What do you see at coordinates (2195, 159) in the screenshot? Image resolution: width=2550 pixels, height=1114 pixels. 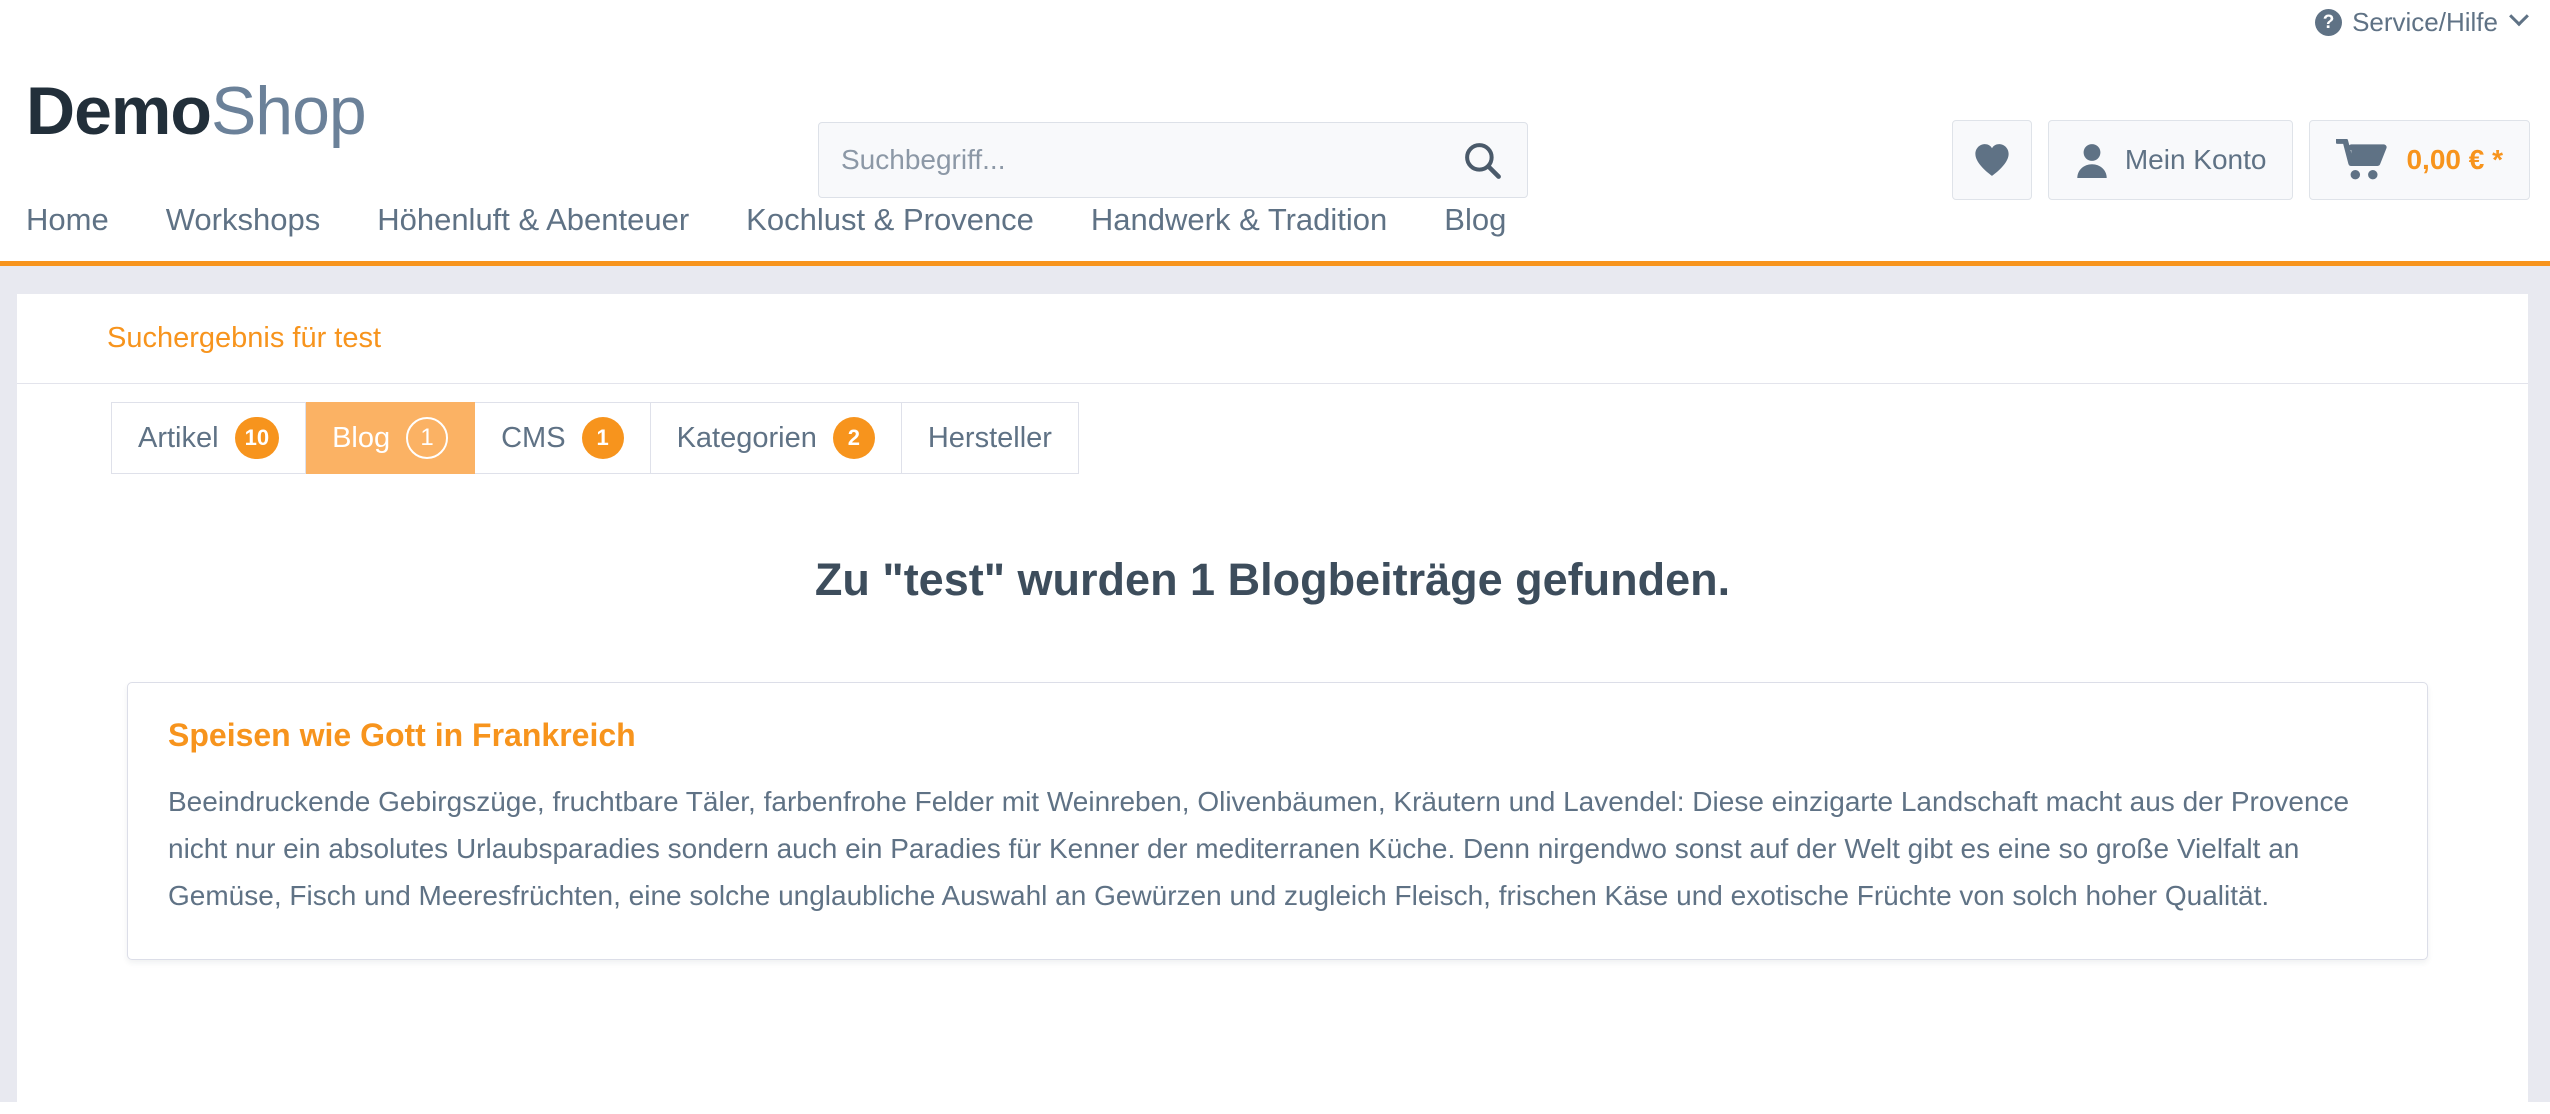 I see `account-label: Mein Konto` at bounding box center [2195, 159].